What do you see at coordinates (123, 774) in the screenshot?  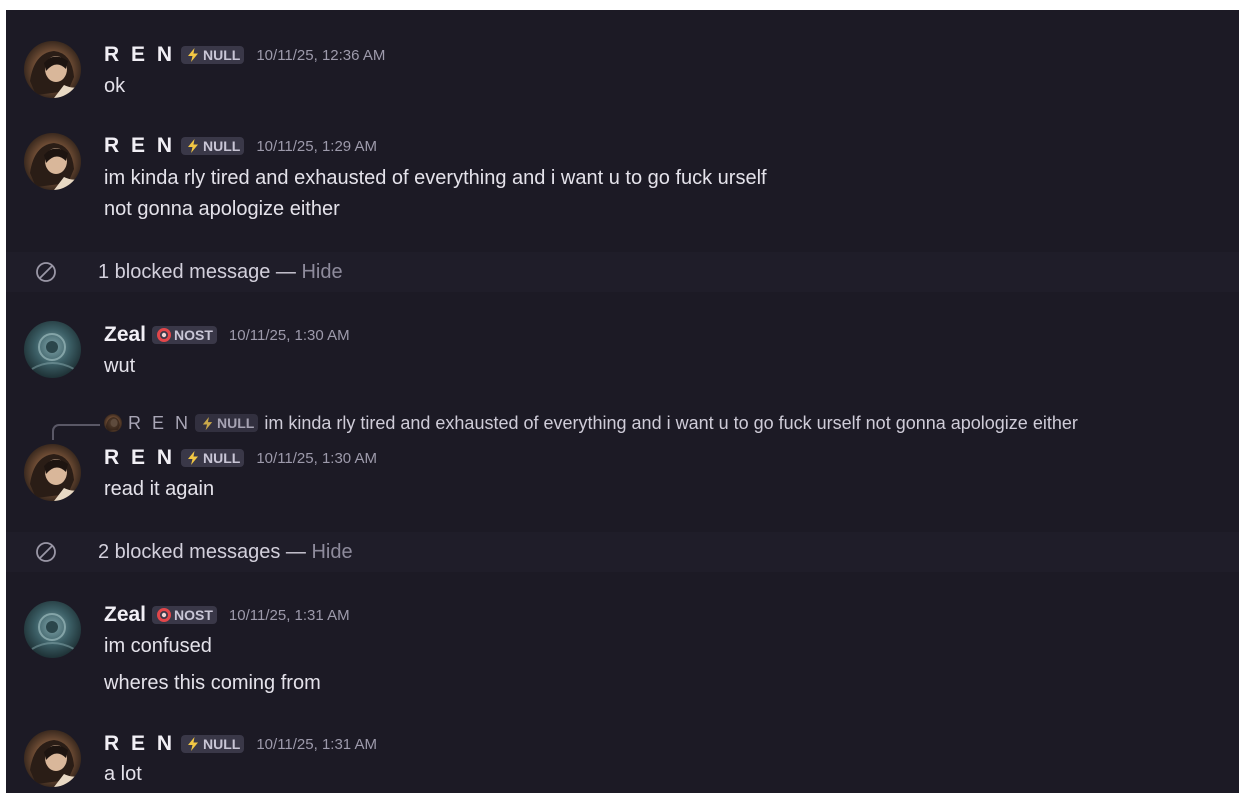 I see `message-text: a lot` at bounding box center [123, 774].